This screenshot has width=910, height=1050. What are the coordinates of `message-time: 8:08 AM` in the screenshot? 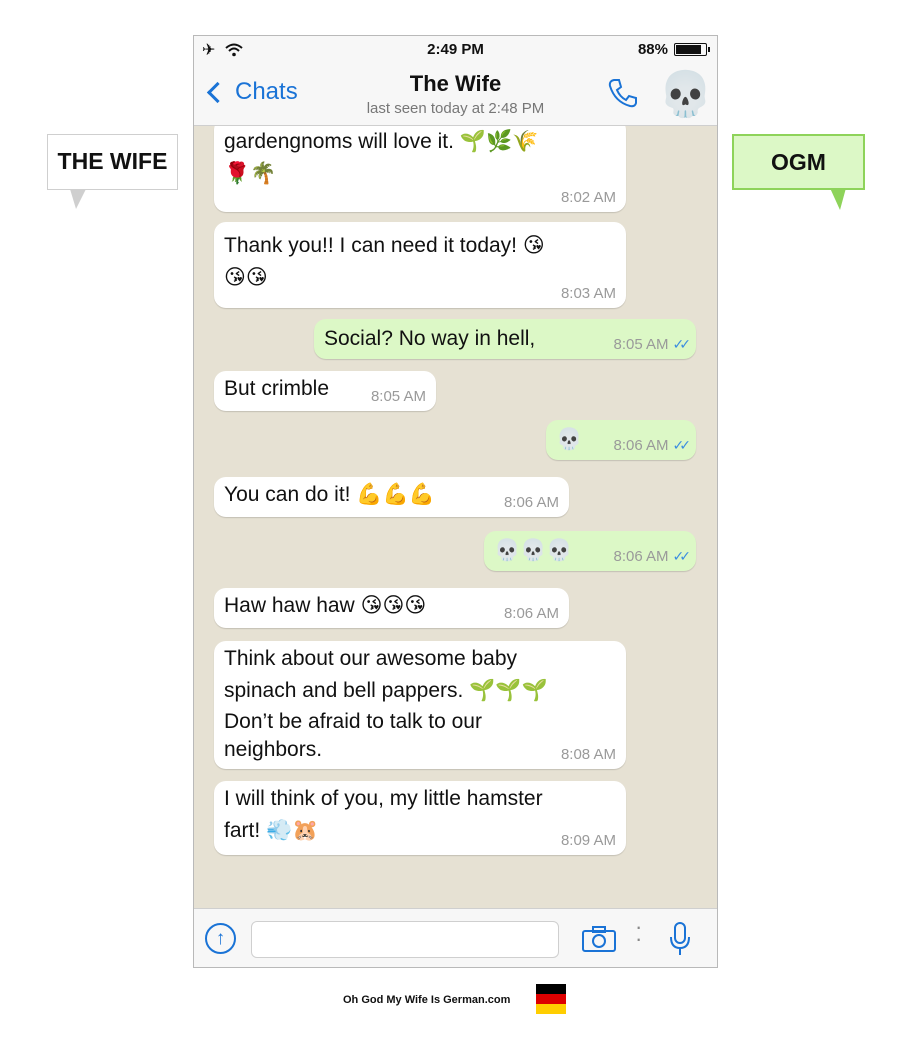 It's located at (588, 754).